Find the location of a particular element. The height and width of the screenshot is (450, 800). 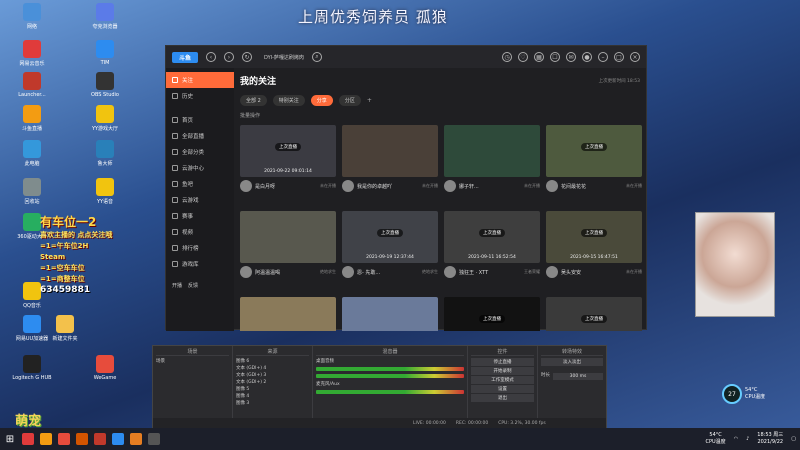

windows-start-icon: ⊞ is located at coordinates (10, 439).